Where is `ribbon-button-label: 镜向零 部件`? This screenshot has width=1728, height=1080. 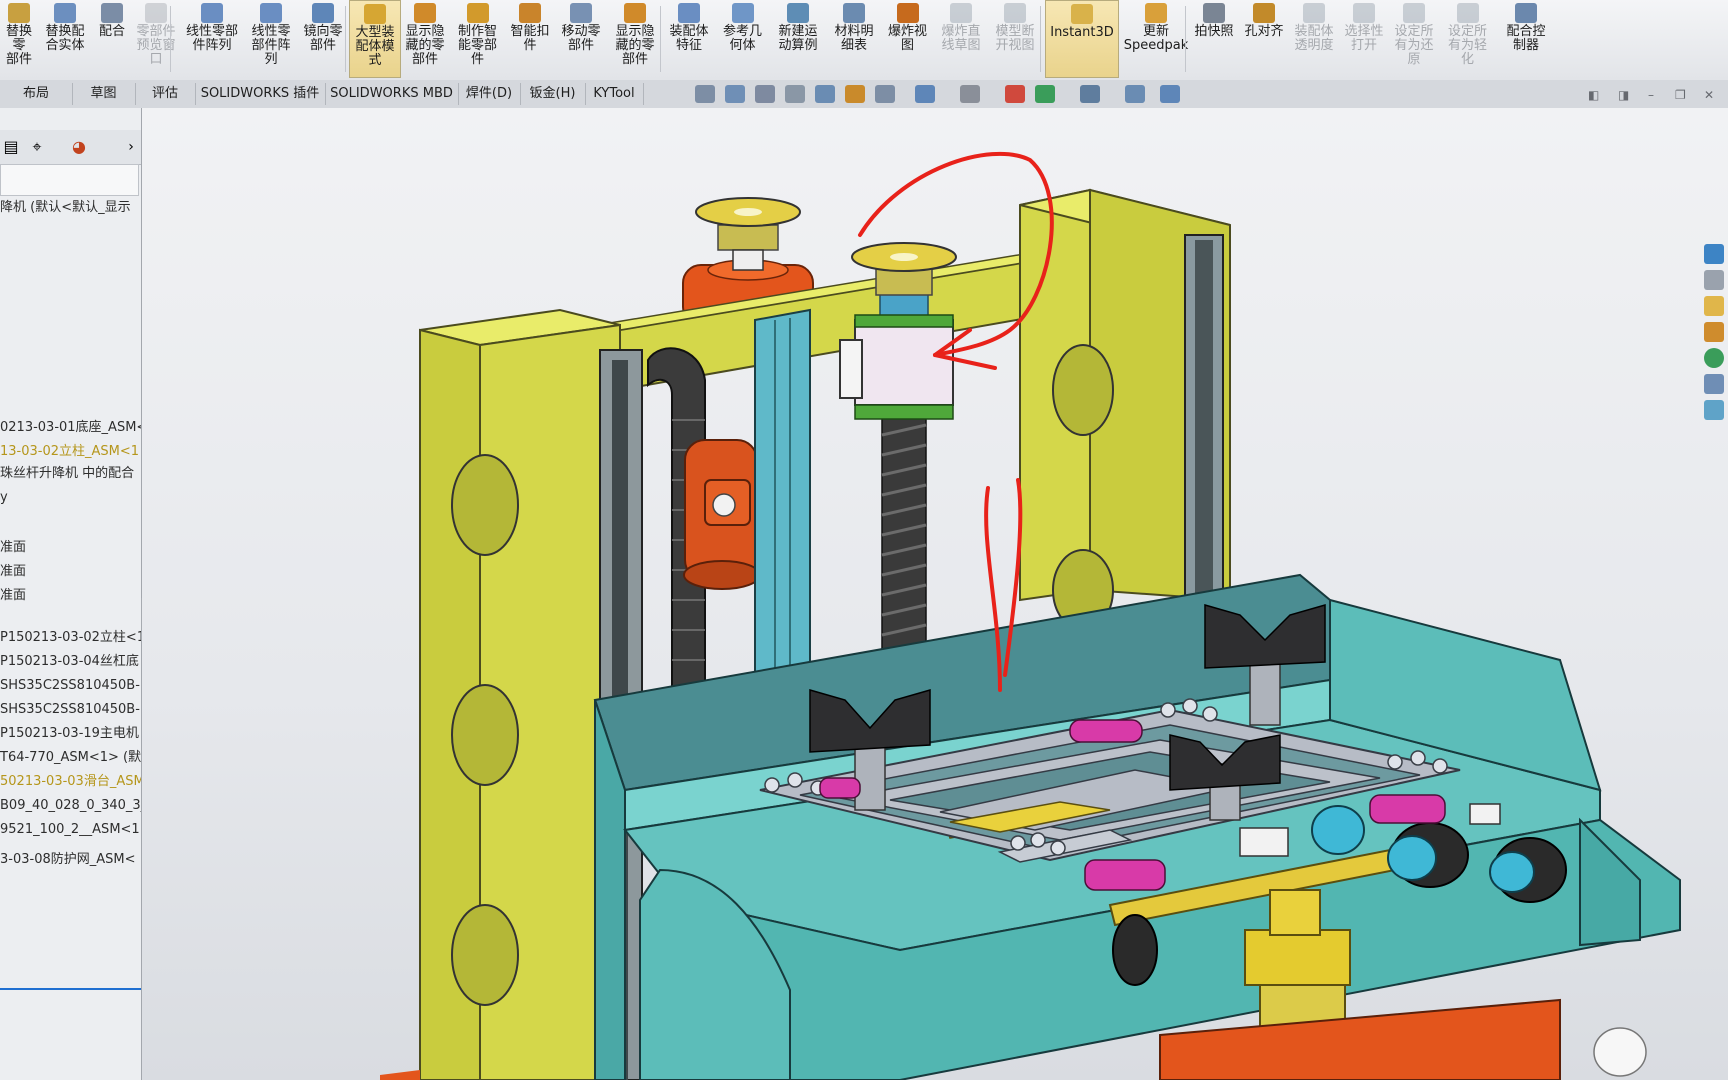 ribbon-button-label: 镜向零 部件 is located at coordinates (323, 38).